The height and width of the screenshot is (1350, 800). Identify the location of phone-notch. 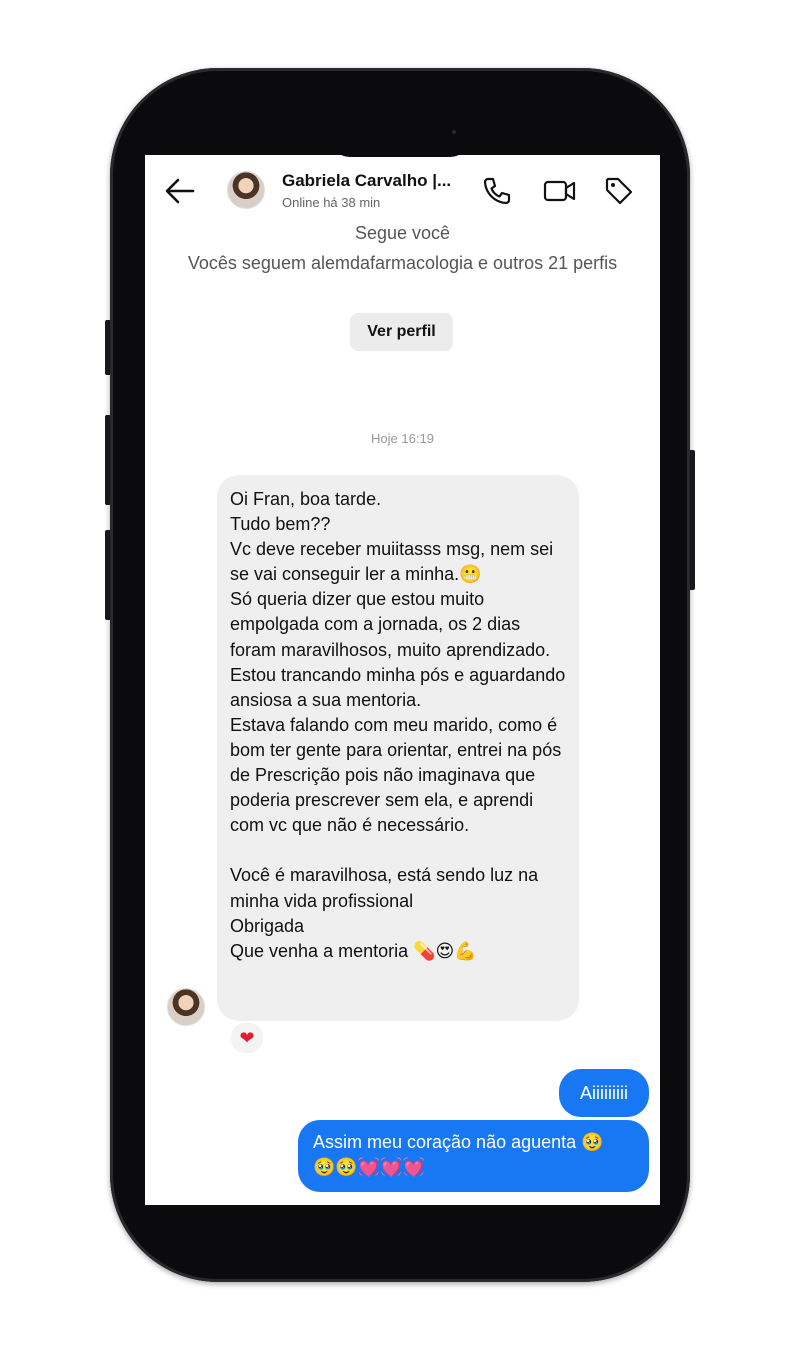
(400, 141).